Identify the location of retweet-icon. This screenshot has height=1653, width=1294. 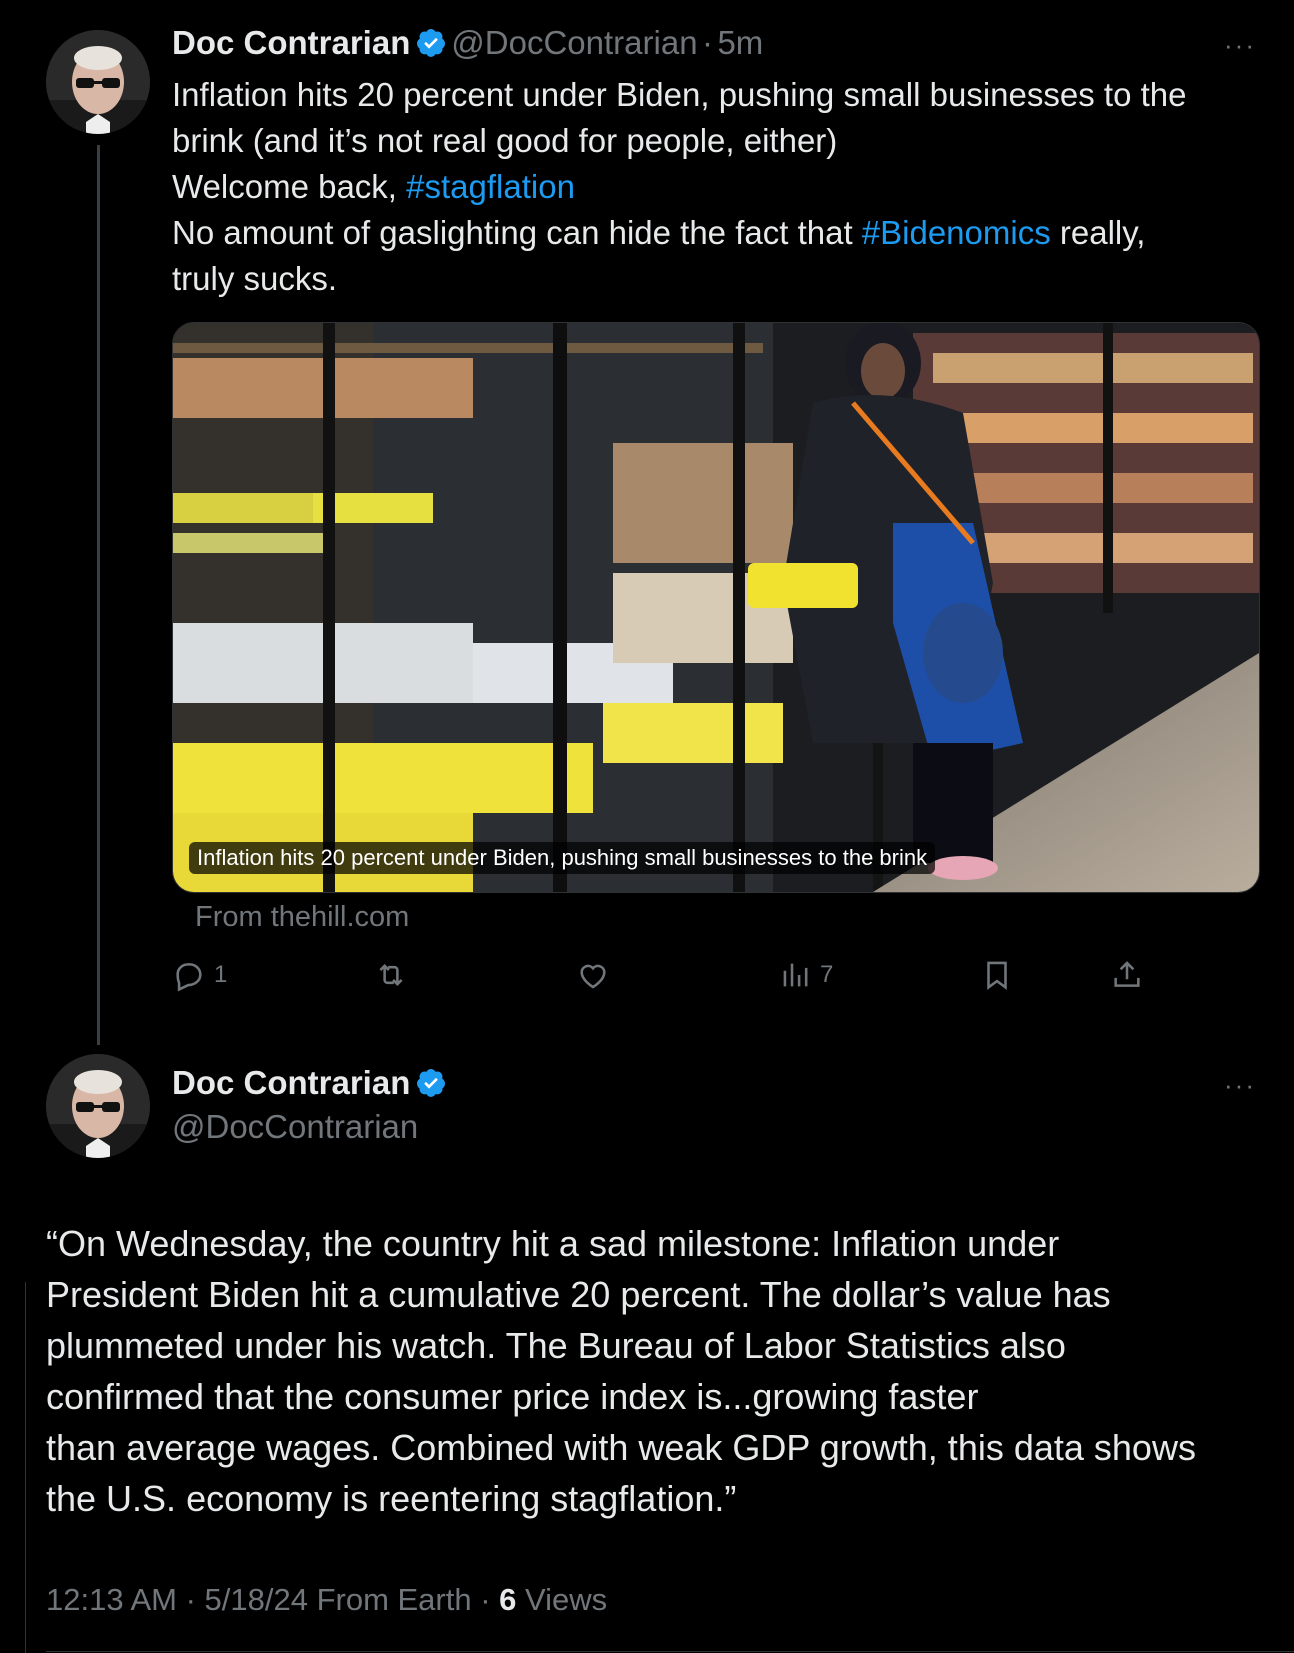
(391, 975).